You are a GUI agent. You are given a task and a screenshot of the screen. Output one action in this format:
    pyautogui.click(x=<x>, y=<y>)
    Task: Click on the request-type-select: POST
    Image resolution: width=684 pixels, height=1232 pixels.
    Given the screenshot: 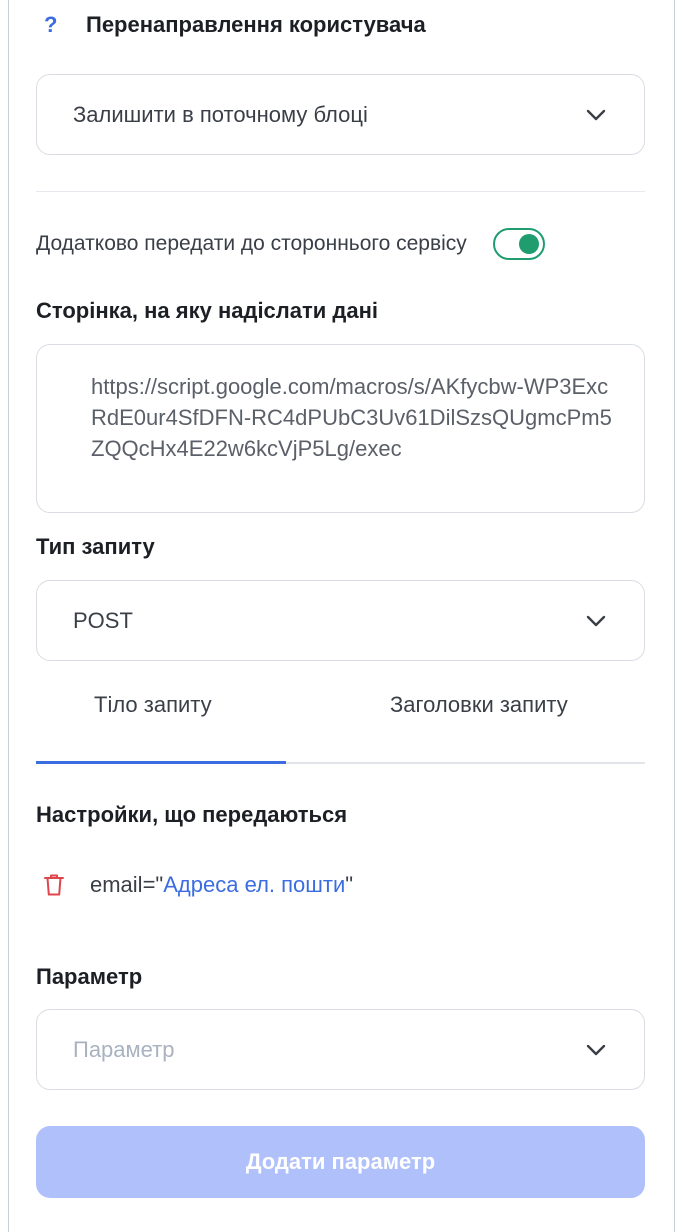 What is the action you would take?
    pyautogui.click(x=340, y=620)
    